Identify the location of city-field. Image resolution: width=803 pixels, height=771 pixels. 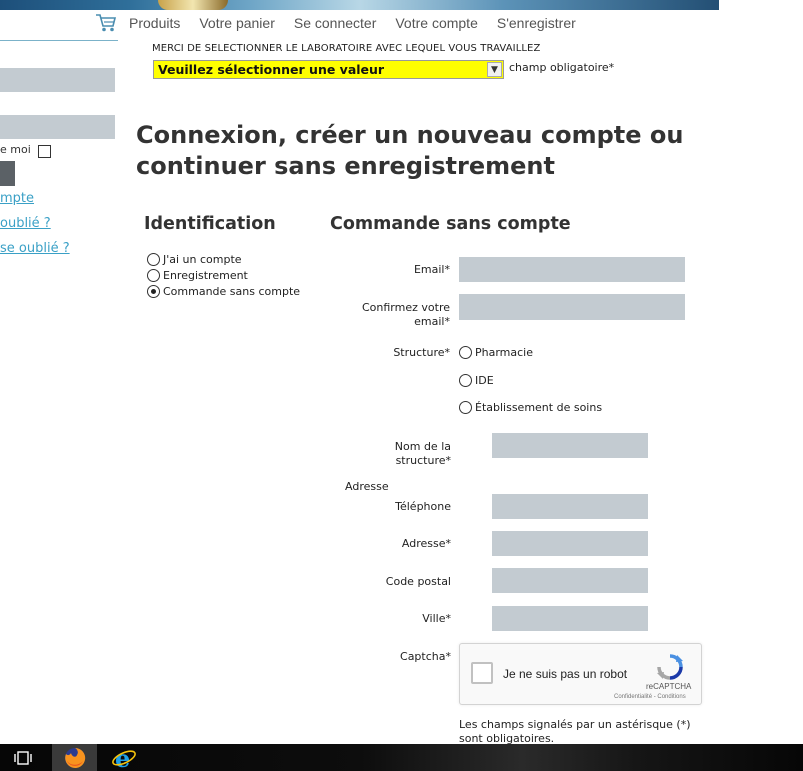
(570, 618).